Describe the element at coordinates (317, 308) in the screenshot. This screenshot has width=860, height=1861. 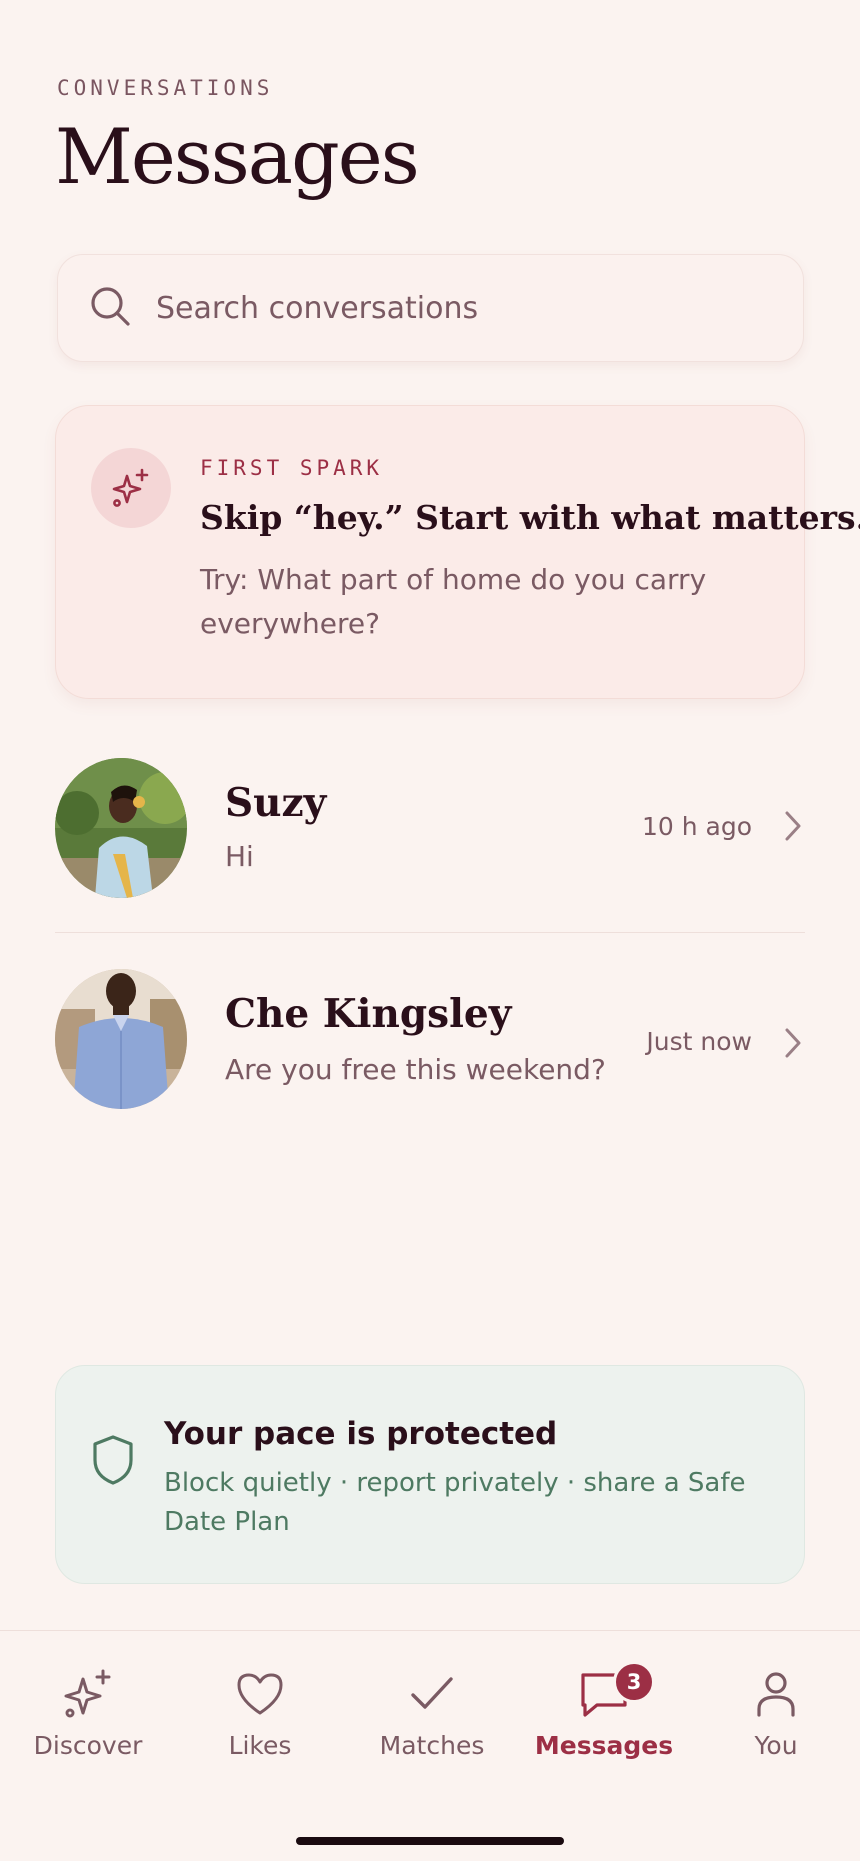
I see `search-placeholder: Search conversations` at that location.